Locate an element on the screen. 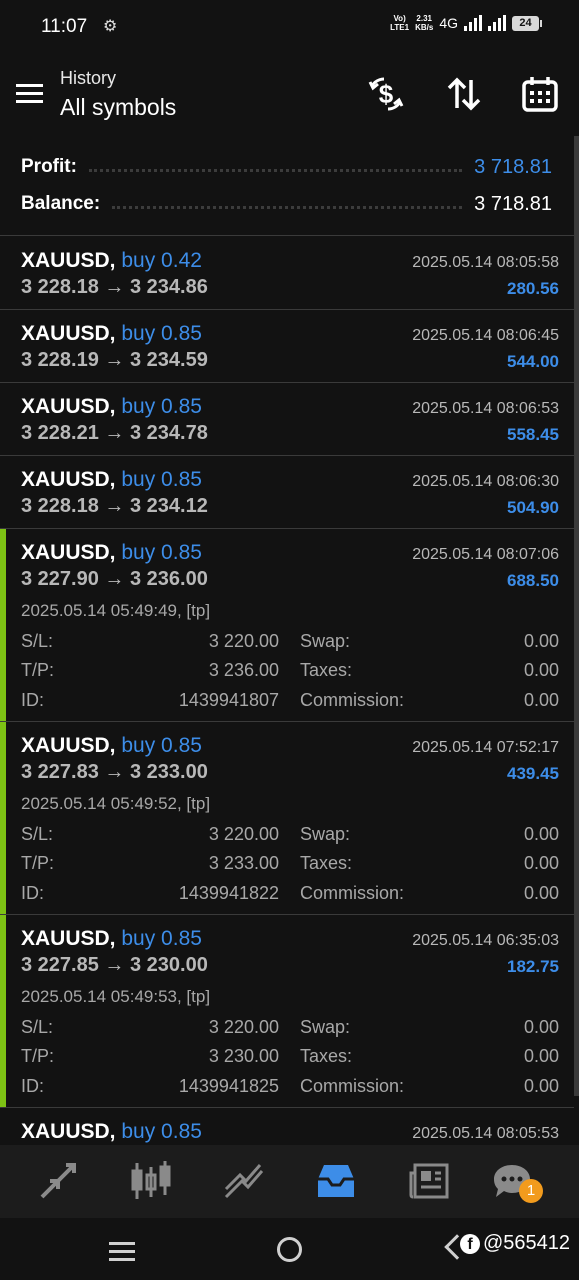 This screenshot has height=1280, width=579. deal-time: 2025.05.14 08:05:58 is located at coordinates (485, 262).